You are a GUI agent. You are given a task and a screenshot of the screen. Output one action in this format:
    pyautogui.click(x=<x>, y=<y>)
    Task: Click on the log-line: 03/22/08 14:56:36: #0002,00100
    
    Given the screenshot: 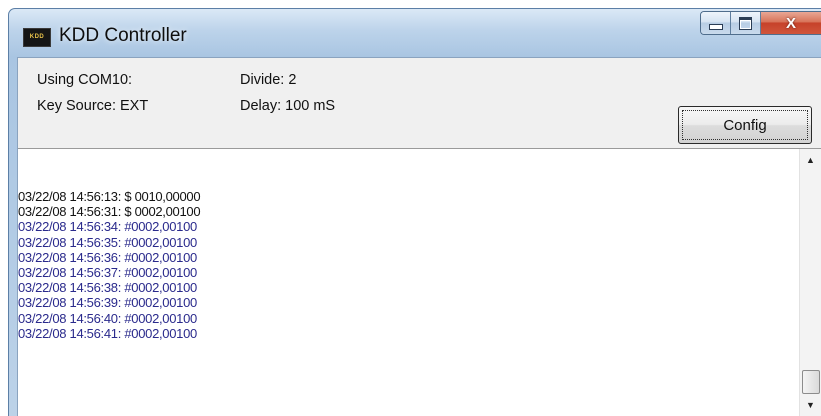 What is the action you would take?
    pyautogui.click(x=107, y=257)
    